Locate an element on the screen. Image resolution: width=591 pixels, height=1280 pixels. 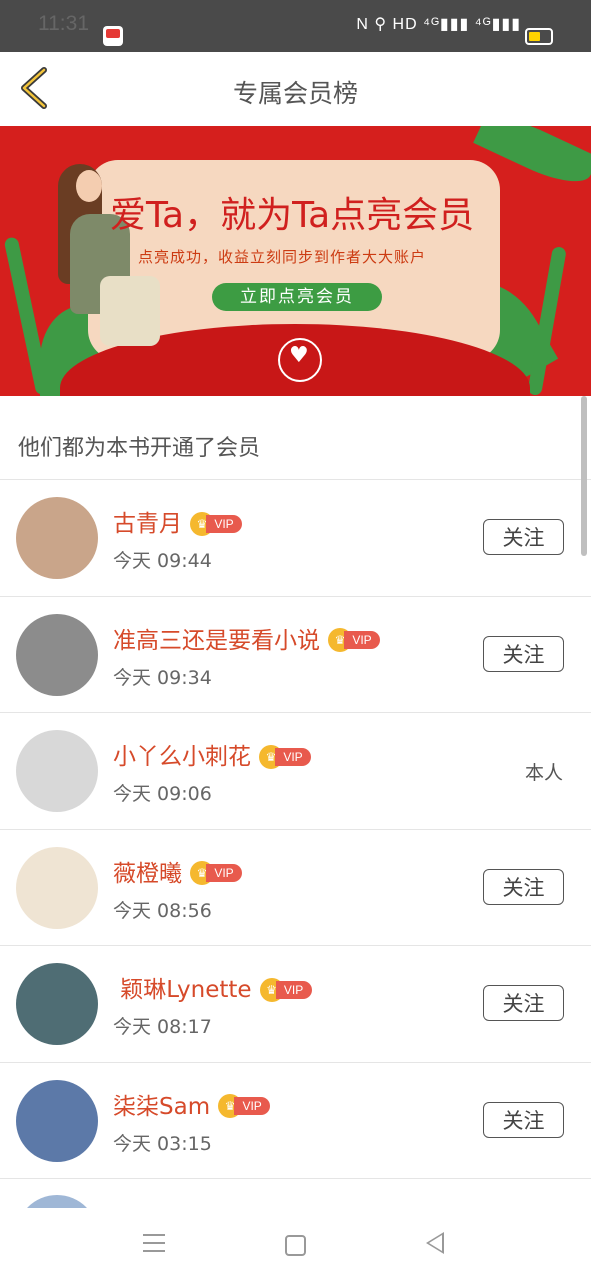
list-item: 准高三还是要看小说 ♛ VIP 今天 09:34 关注 is located at coordinates (295, 655).